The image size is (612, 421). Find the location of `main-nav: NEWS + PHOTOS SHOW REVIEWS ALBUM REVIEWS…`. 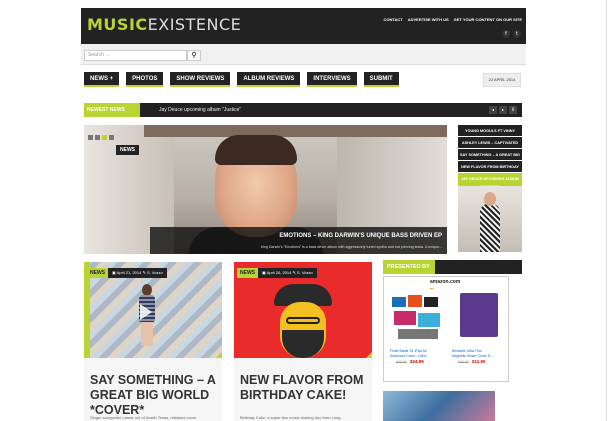

main-nav: NEWS + PHOTOS SHOW REVIEWS ALBUM REVIEWS… is located at coordinates (241, 79).